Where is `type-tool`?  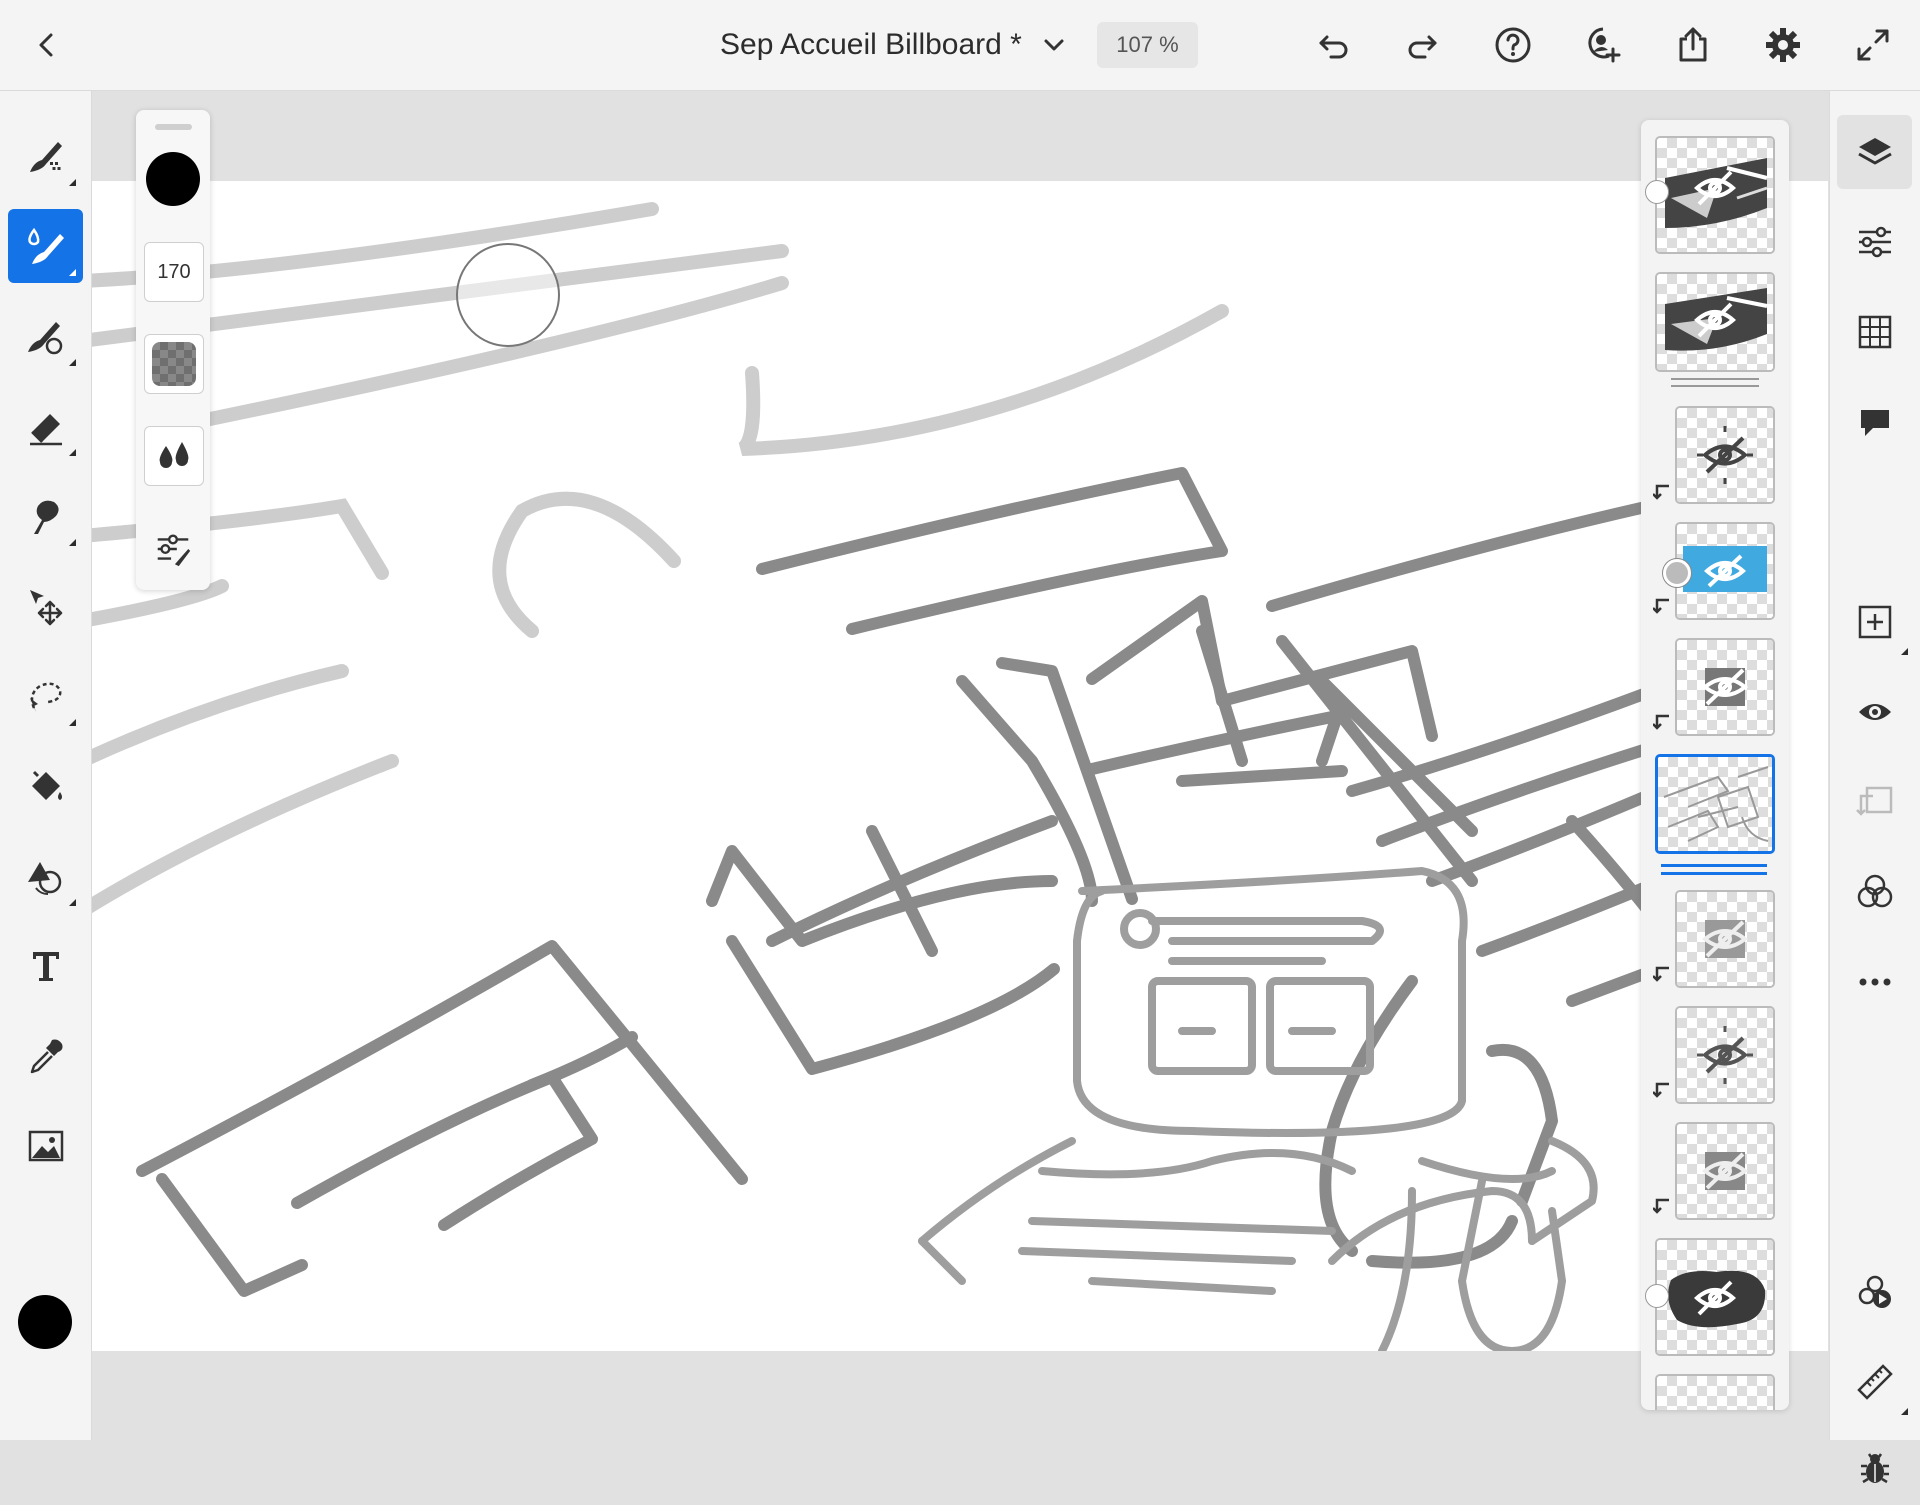 type-tool is located at coordinates (45, 966).